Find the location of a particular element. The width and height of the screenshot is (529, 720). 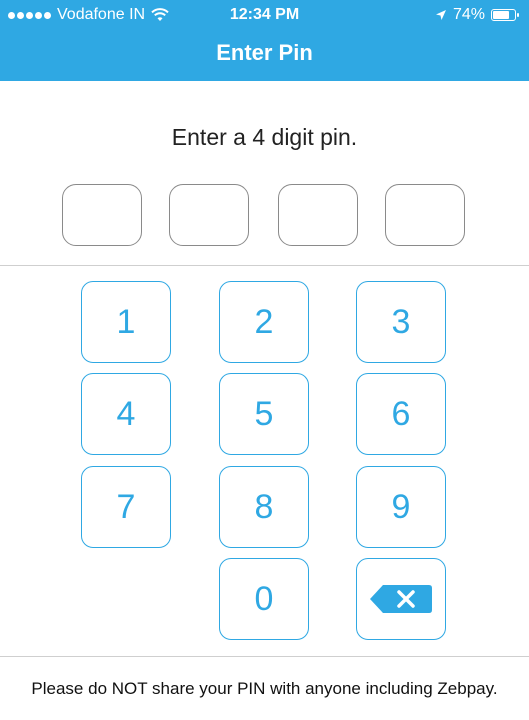

backspace-icon is located at coordinates (401, 599).